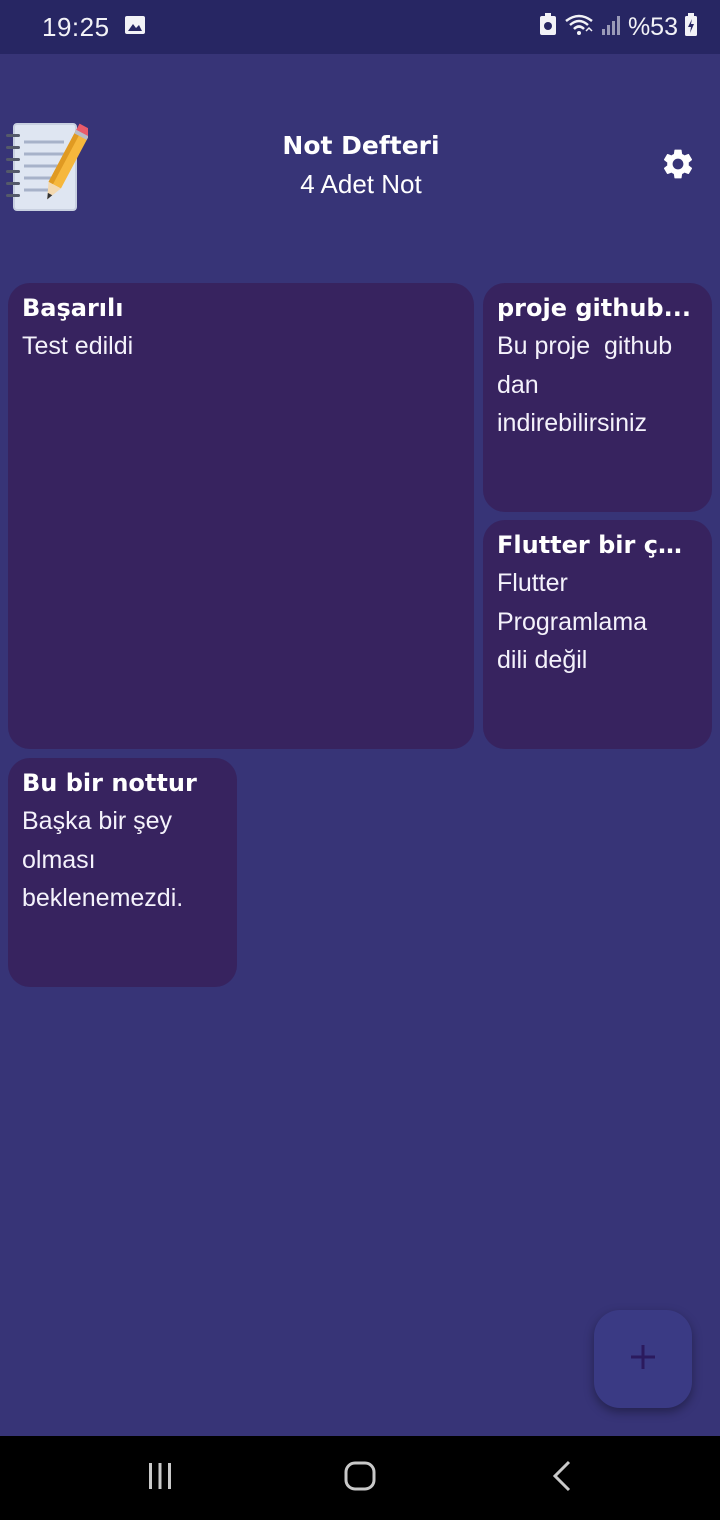 The image size is (720, 1520). I want to click on image-icon, so click(135, 27).